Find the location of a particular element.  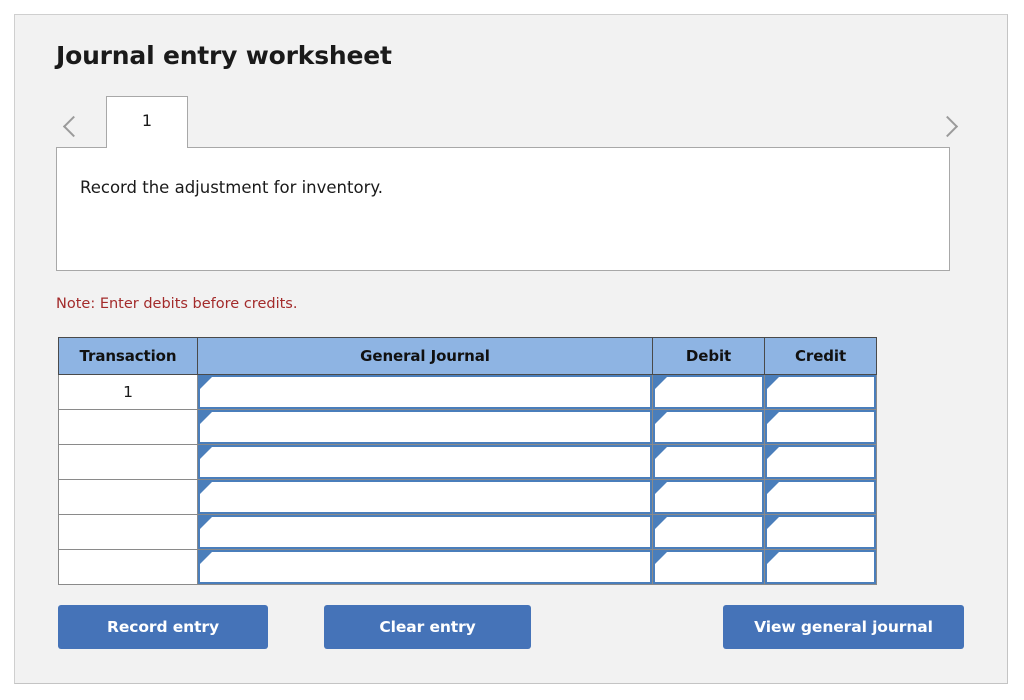

next-tab-button is located at coordinates (949, 126).